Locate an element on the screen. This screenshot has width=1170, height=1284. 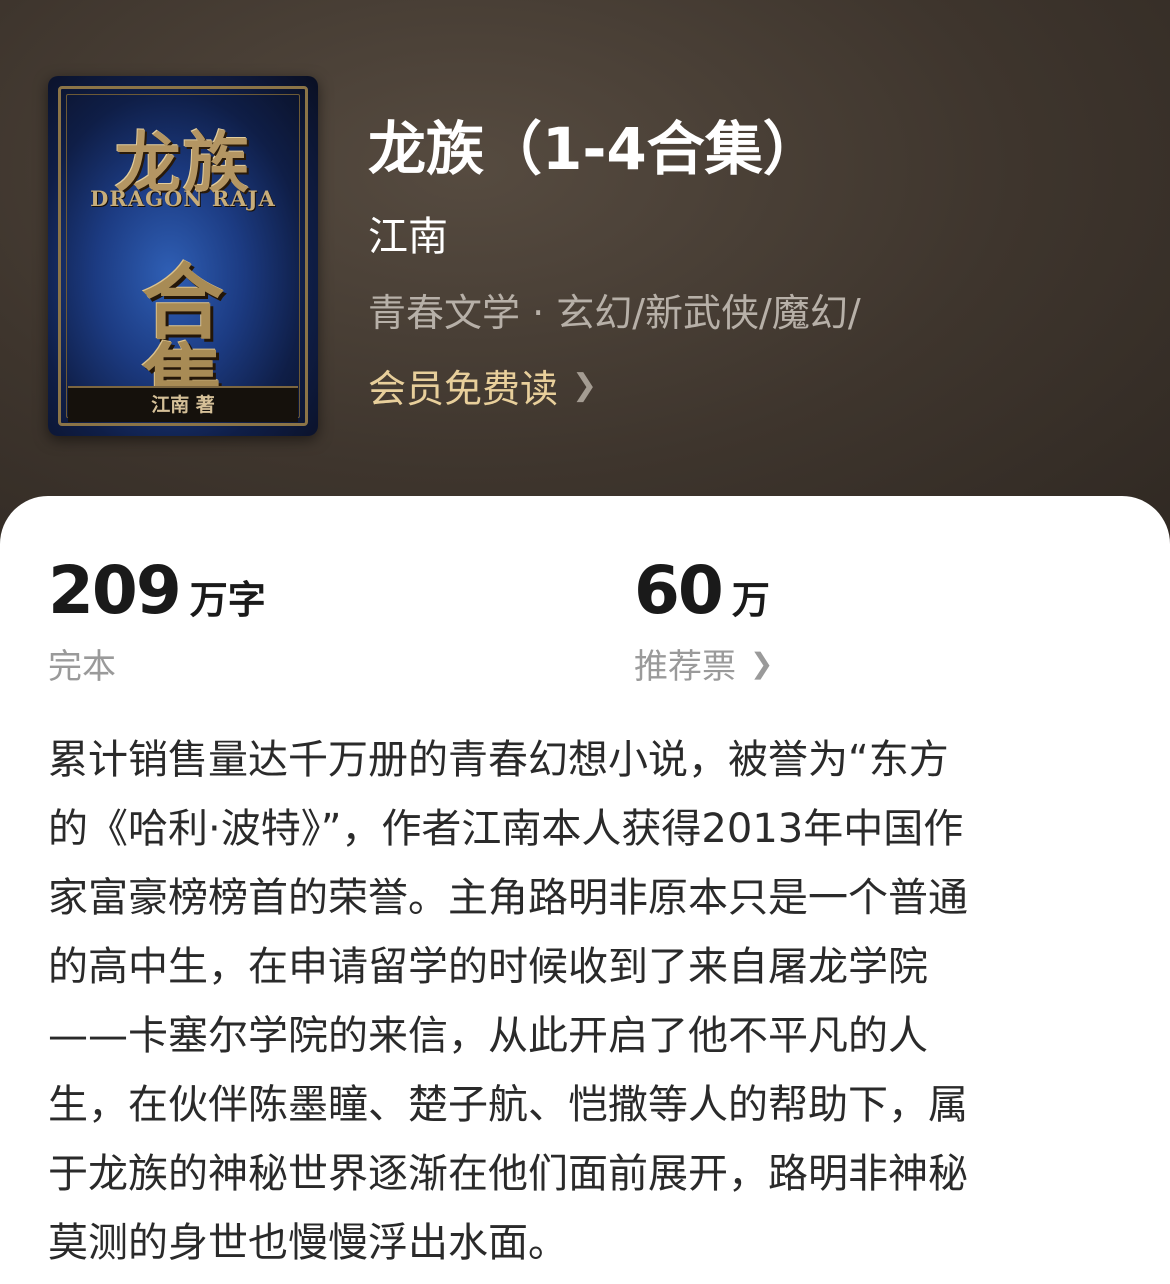
votes-value: 60 is located at coordinates (679, 590).